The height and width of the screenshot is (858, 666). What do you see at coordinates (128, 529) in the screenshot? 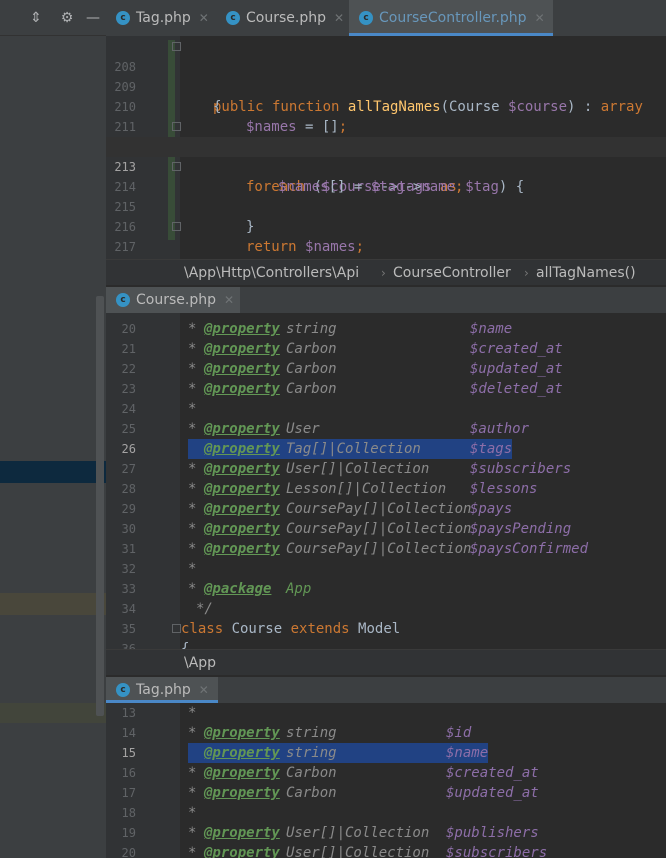
I see `line-number: 30` at bounding box center [128, 529].